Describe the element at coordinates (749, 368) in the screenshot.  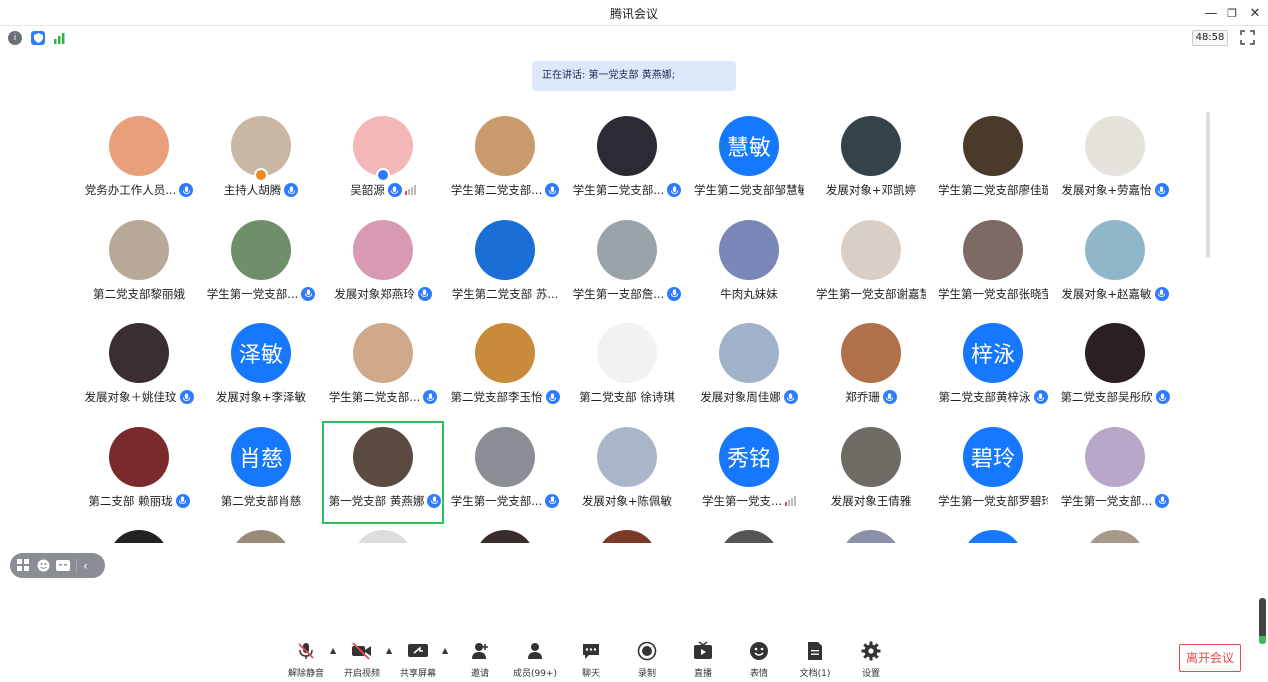
I see `participant-tile: 发展对象周佳娜` at that location.